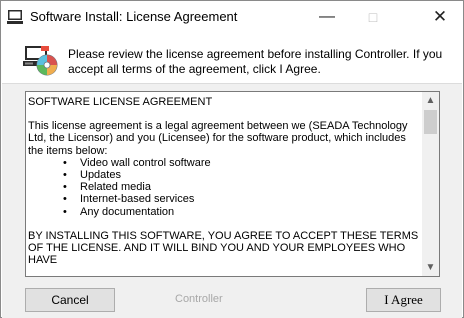 The image size is (464, 318). I want to click on license-item: Video wall control software, so click(224, 163).